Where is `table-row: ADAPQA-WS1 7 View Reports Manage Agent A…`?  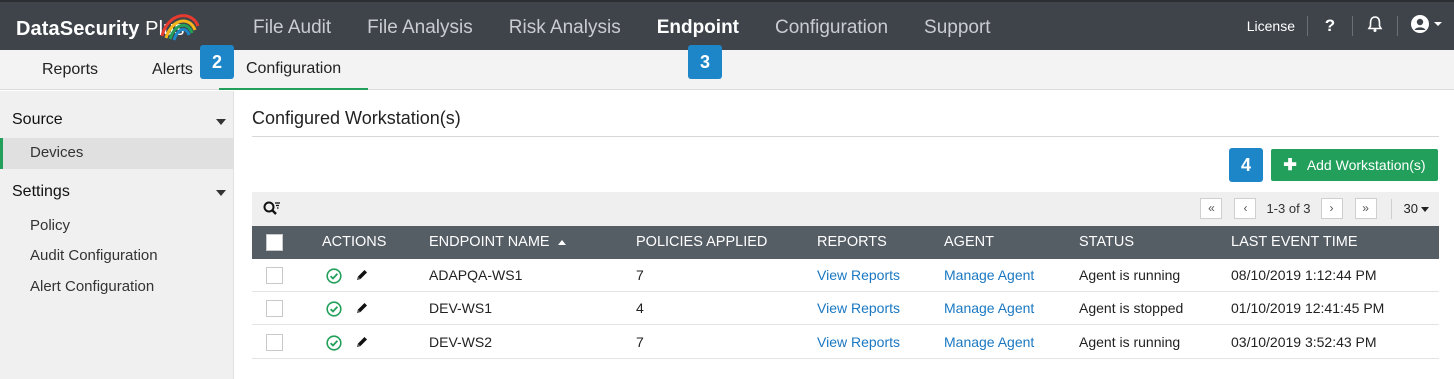
table-row: ADAPQA-WS1 7 View Reports Manage Agent A… is located at coordinates (845, 275).